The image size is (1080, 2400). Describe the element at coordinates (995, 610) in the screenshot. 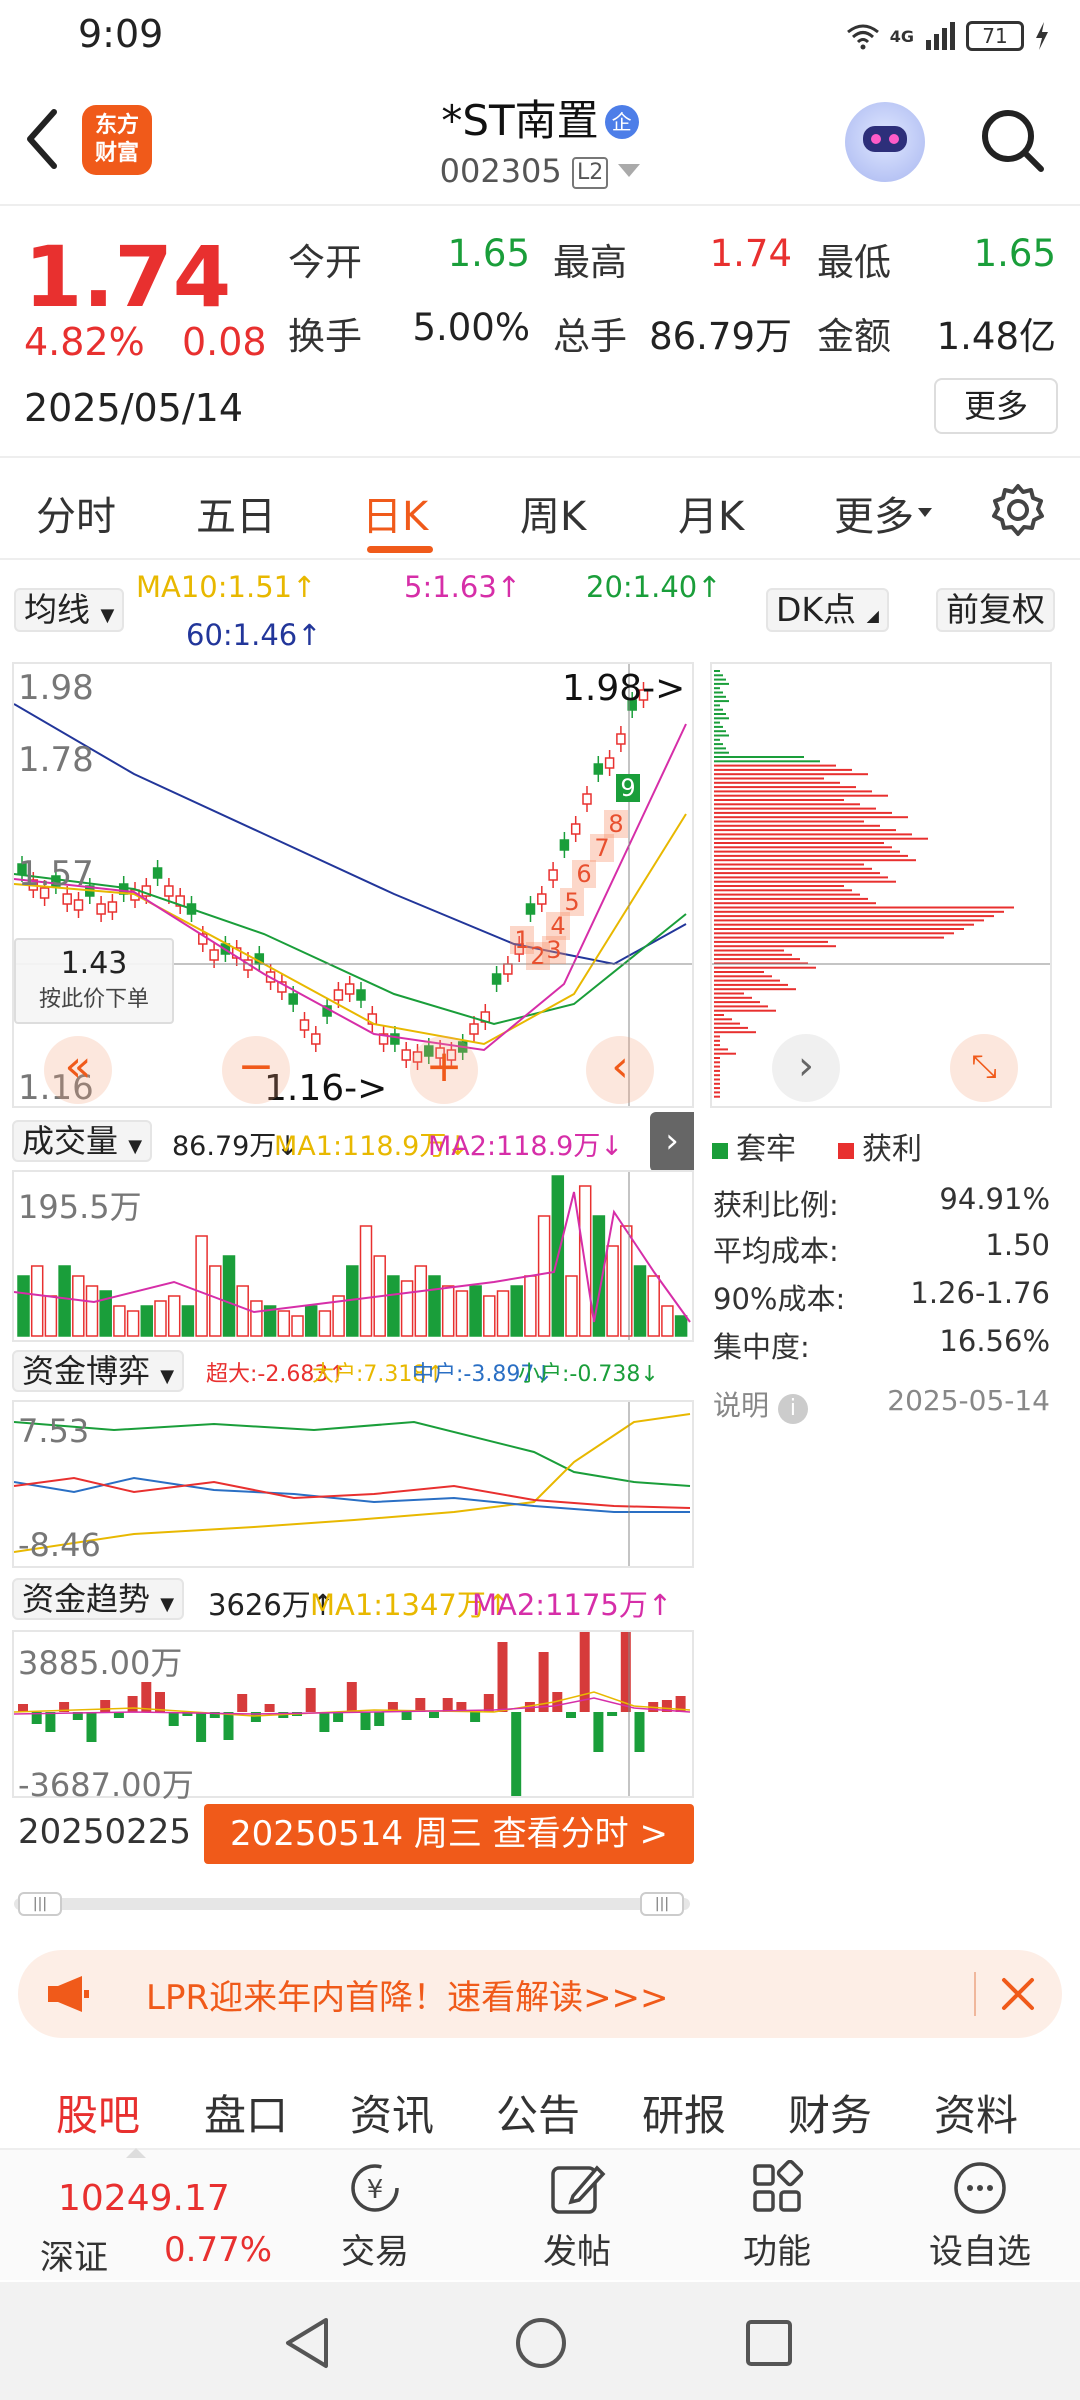

I see `adjust-selector: 前复权` at that location.